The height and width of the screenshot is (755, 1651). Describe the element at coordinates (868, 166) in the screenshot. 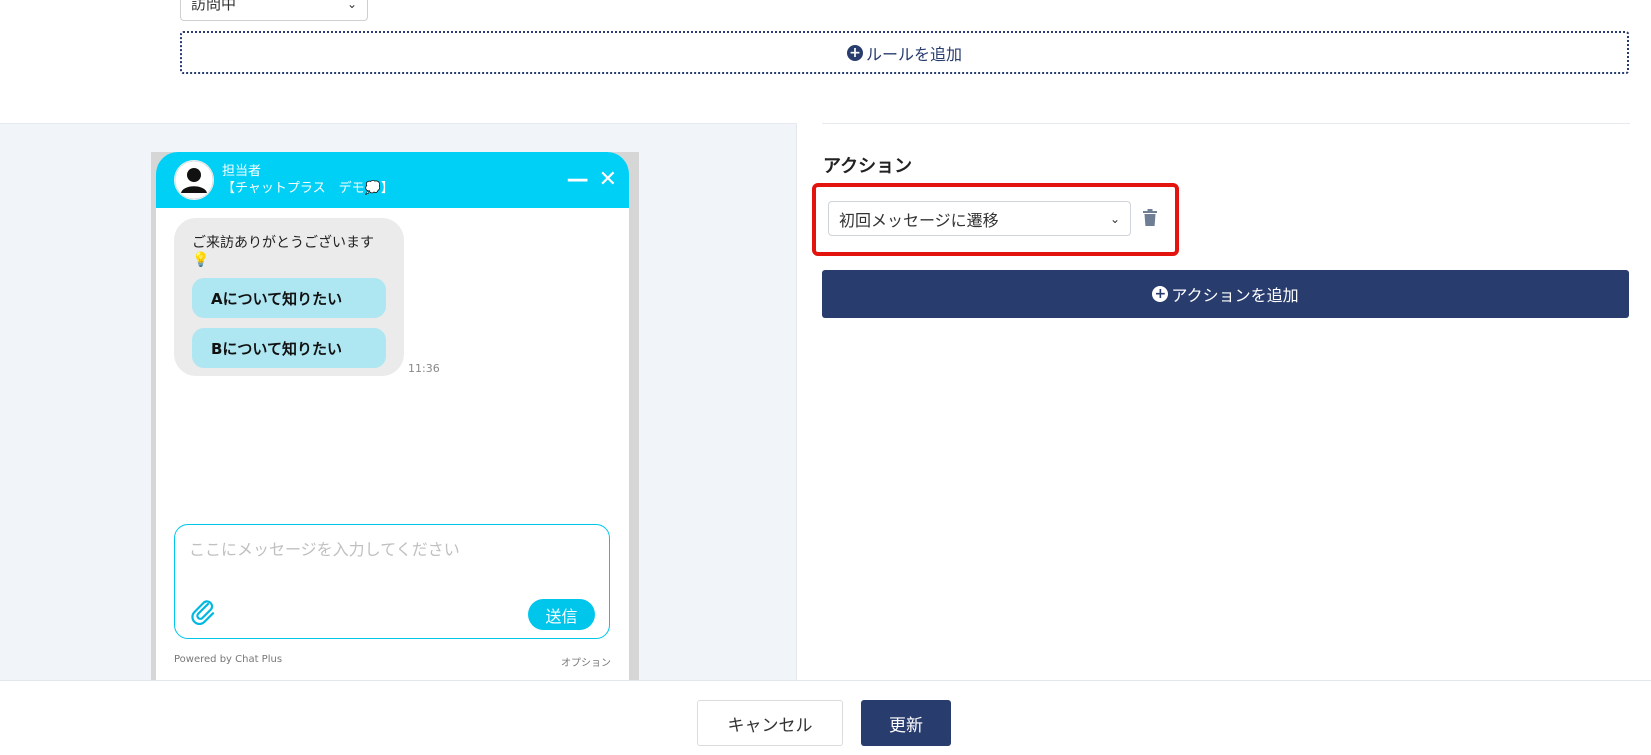

I see `action-section-title: アクション` at that location.